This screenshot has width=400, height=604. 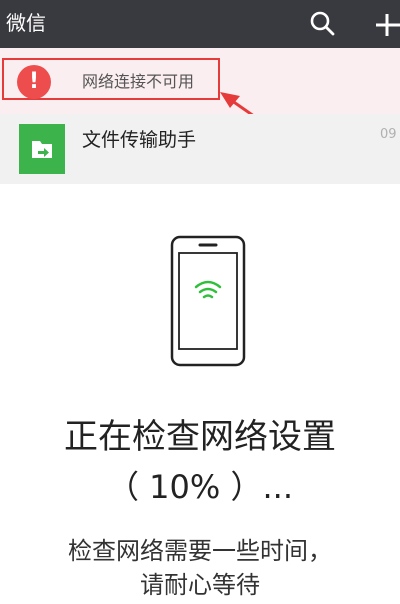 I want to click on app-title: 微信, so click(x=26, y=23).